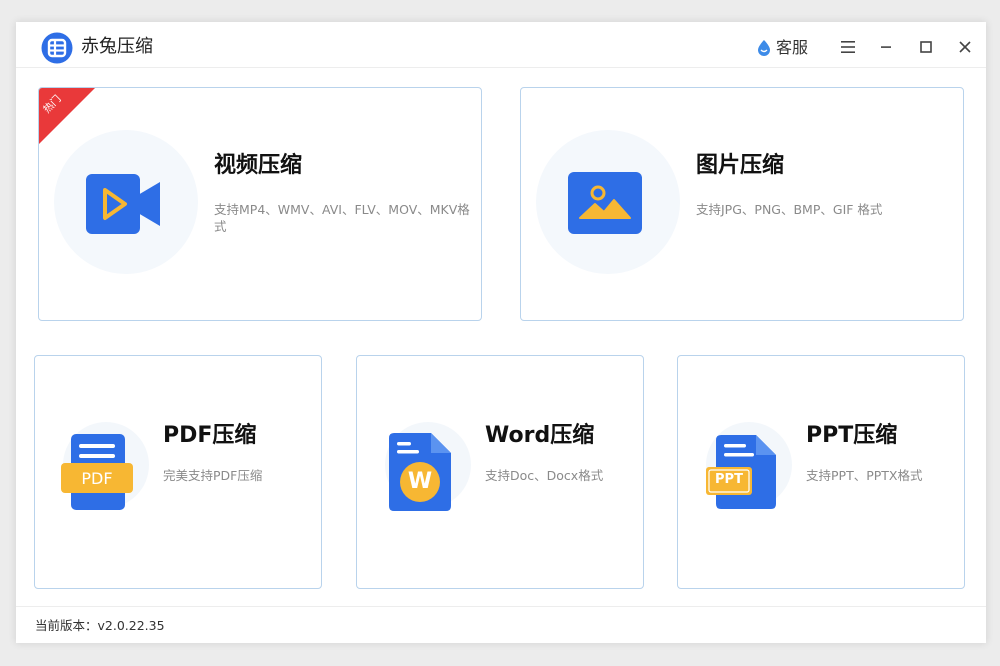 Image resolution: width=1000 pixels, height=666 pixels. What do you see at coordinates (605, 203) in the screenshot?
I see `image-icon` at bounding box center [605, 203].